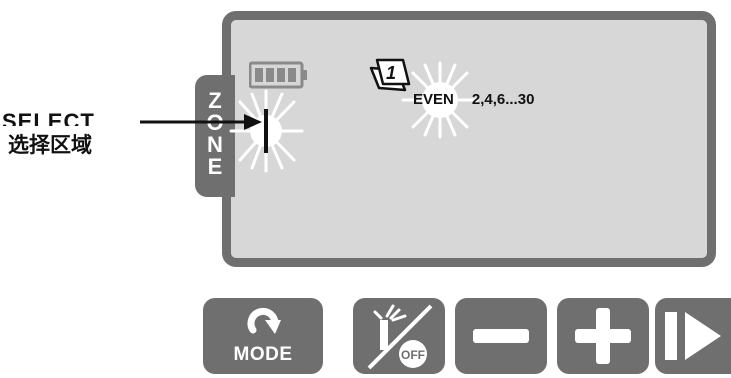  Describe the element at coordinates (48, 117) in the screenshot. I see `select-label: SELECT` at that location.